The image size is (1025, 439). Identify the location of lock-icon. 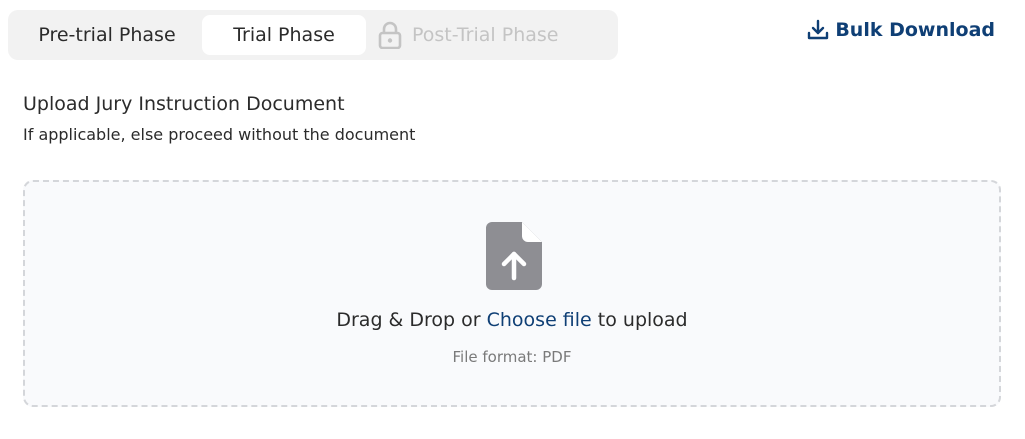
(390, 35).